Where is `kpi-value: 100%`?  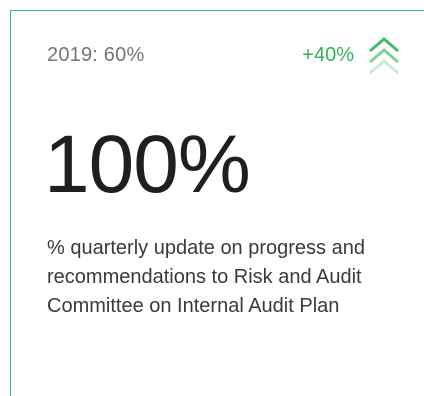
kpi-value: 100% is located at coordinates (147, 164).